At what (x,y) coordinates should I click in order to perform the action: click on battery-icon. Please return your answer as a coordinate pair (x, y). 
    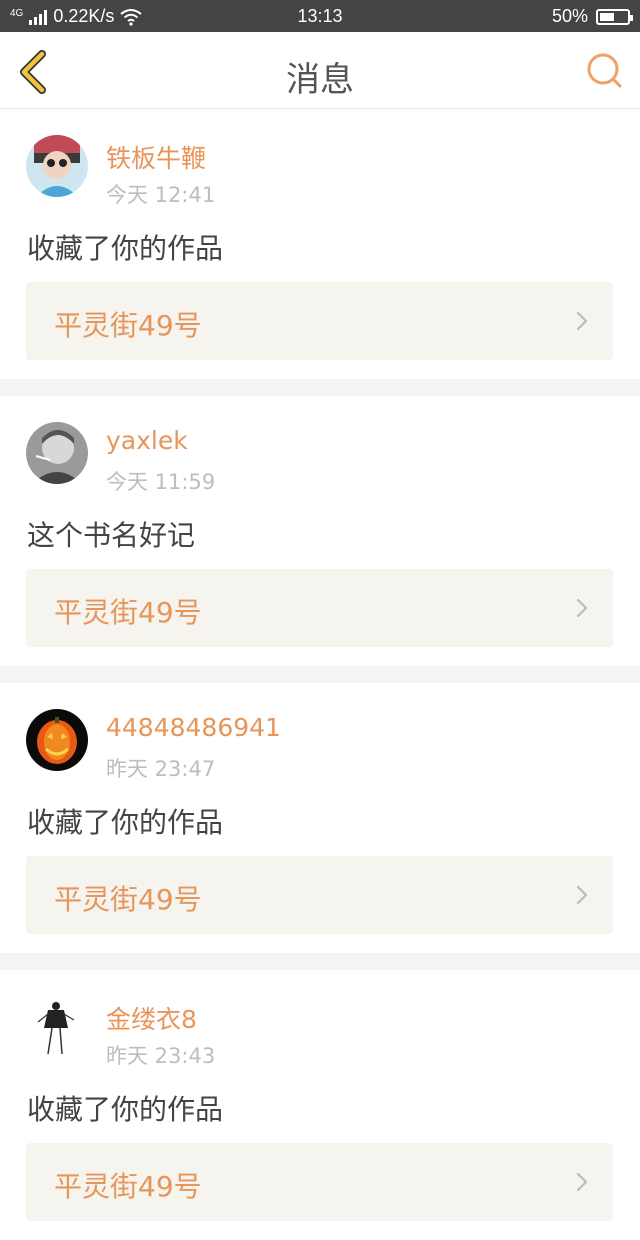
    Looking at the image, I should click on (614, 16).